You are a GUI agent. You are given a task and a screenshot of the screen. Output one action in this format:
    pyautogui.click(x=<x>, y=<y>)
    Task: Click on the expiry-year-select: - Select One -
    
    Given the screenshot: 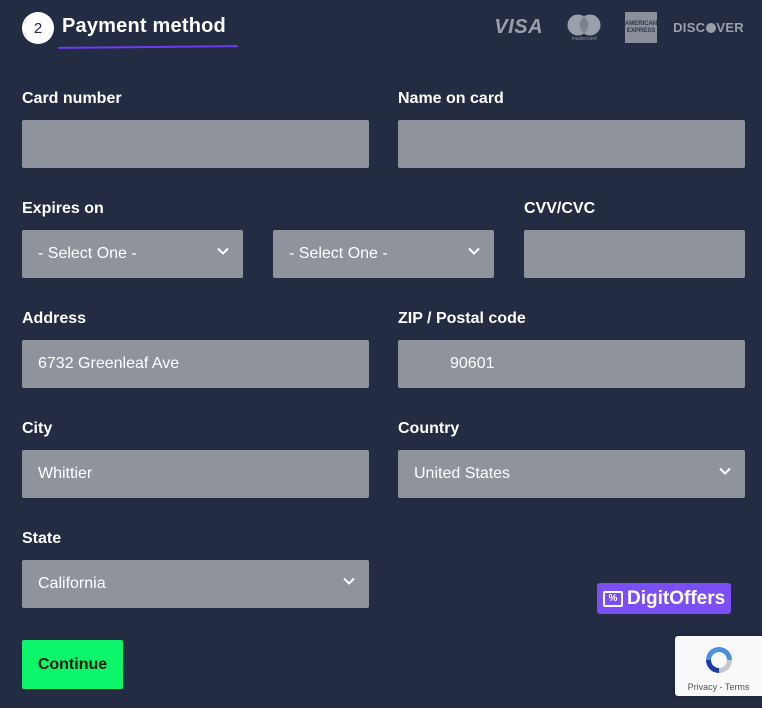 What is the action you would take?
    pyautogui.click(x=383, y=254)
    